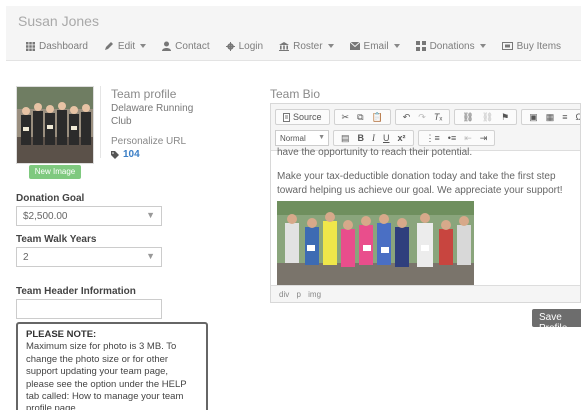 Image resolution: width=581 pixels, height=410 pixels. What do you see at coordinates (50, 198) in the screenshot?
I see `donation-goal-label: Donation Goal` at bounding box center [50, 198].